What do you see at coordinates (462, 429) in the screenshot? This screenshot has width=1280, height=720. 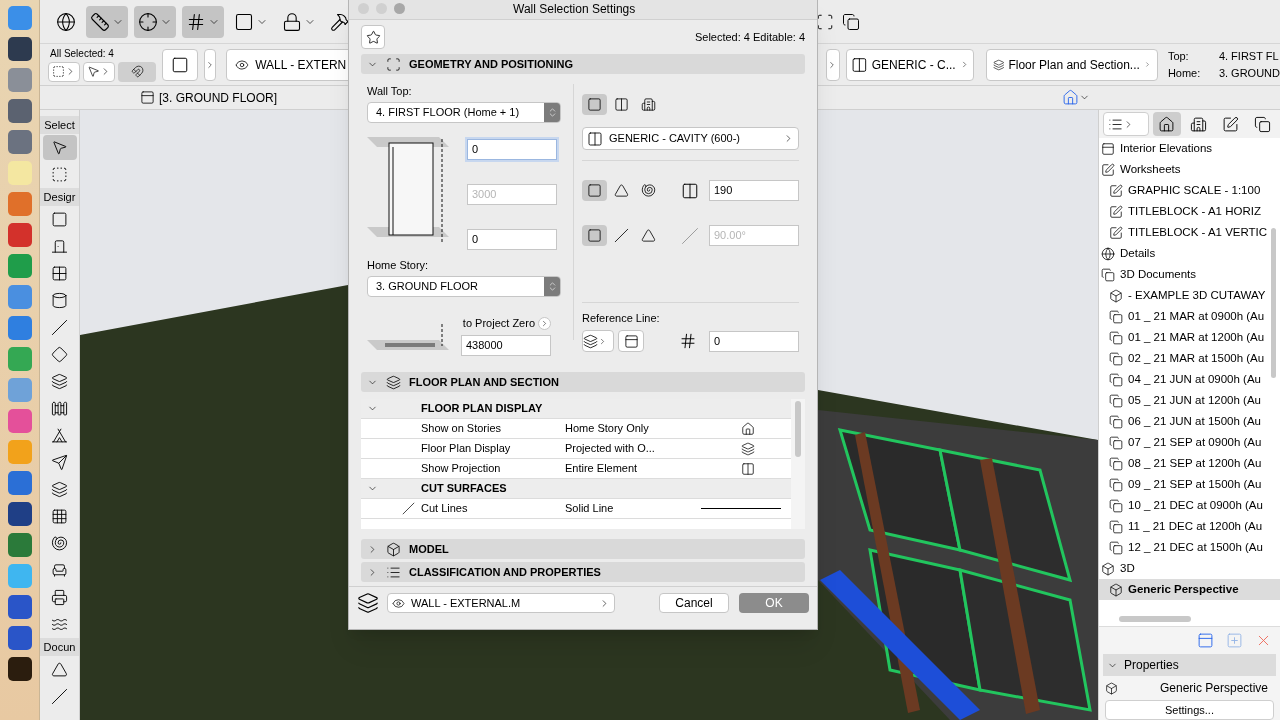 I see `setting-name: Show on Stories` at bounding box center [462, 429].